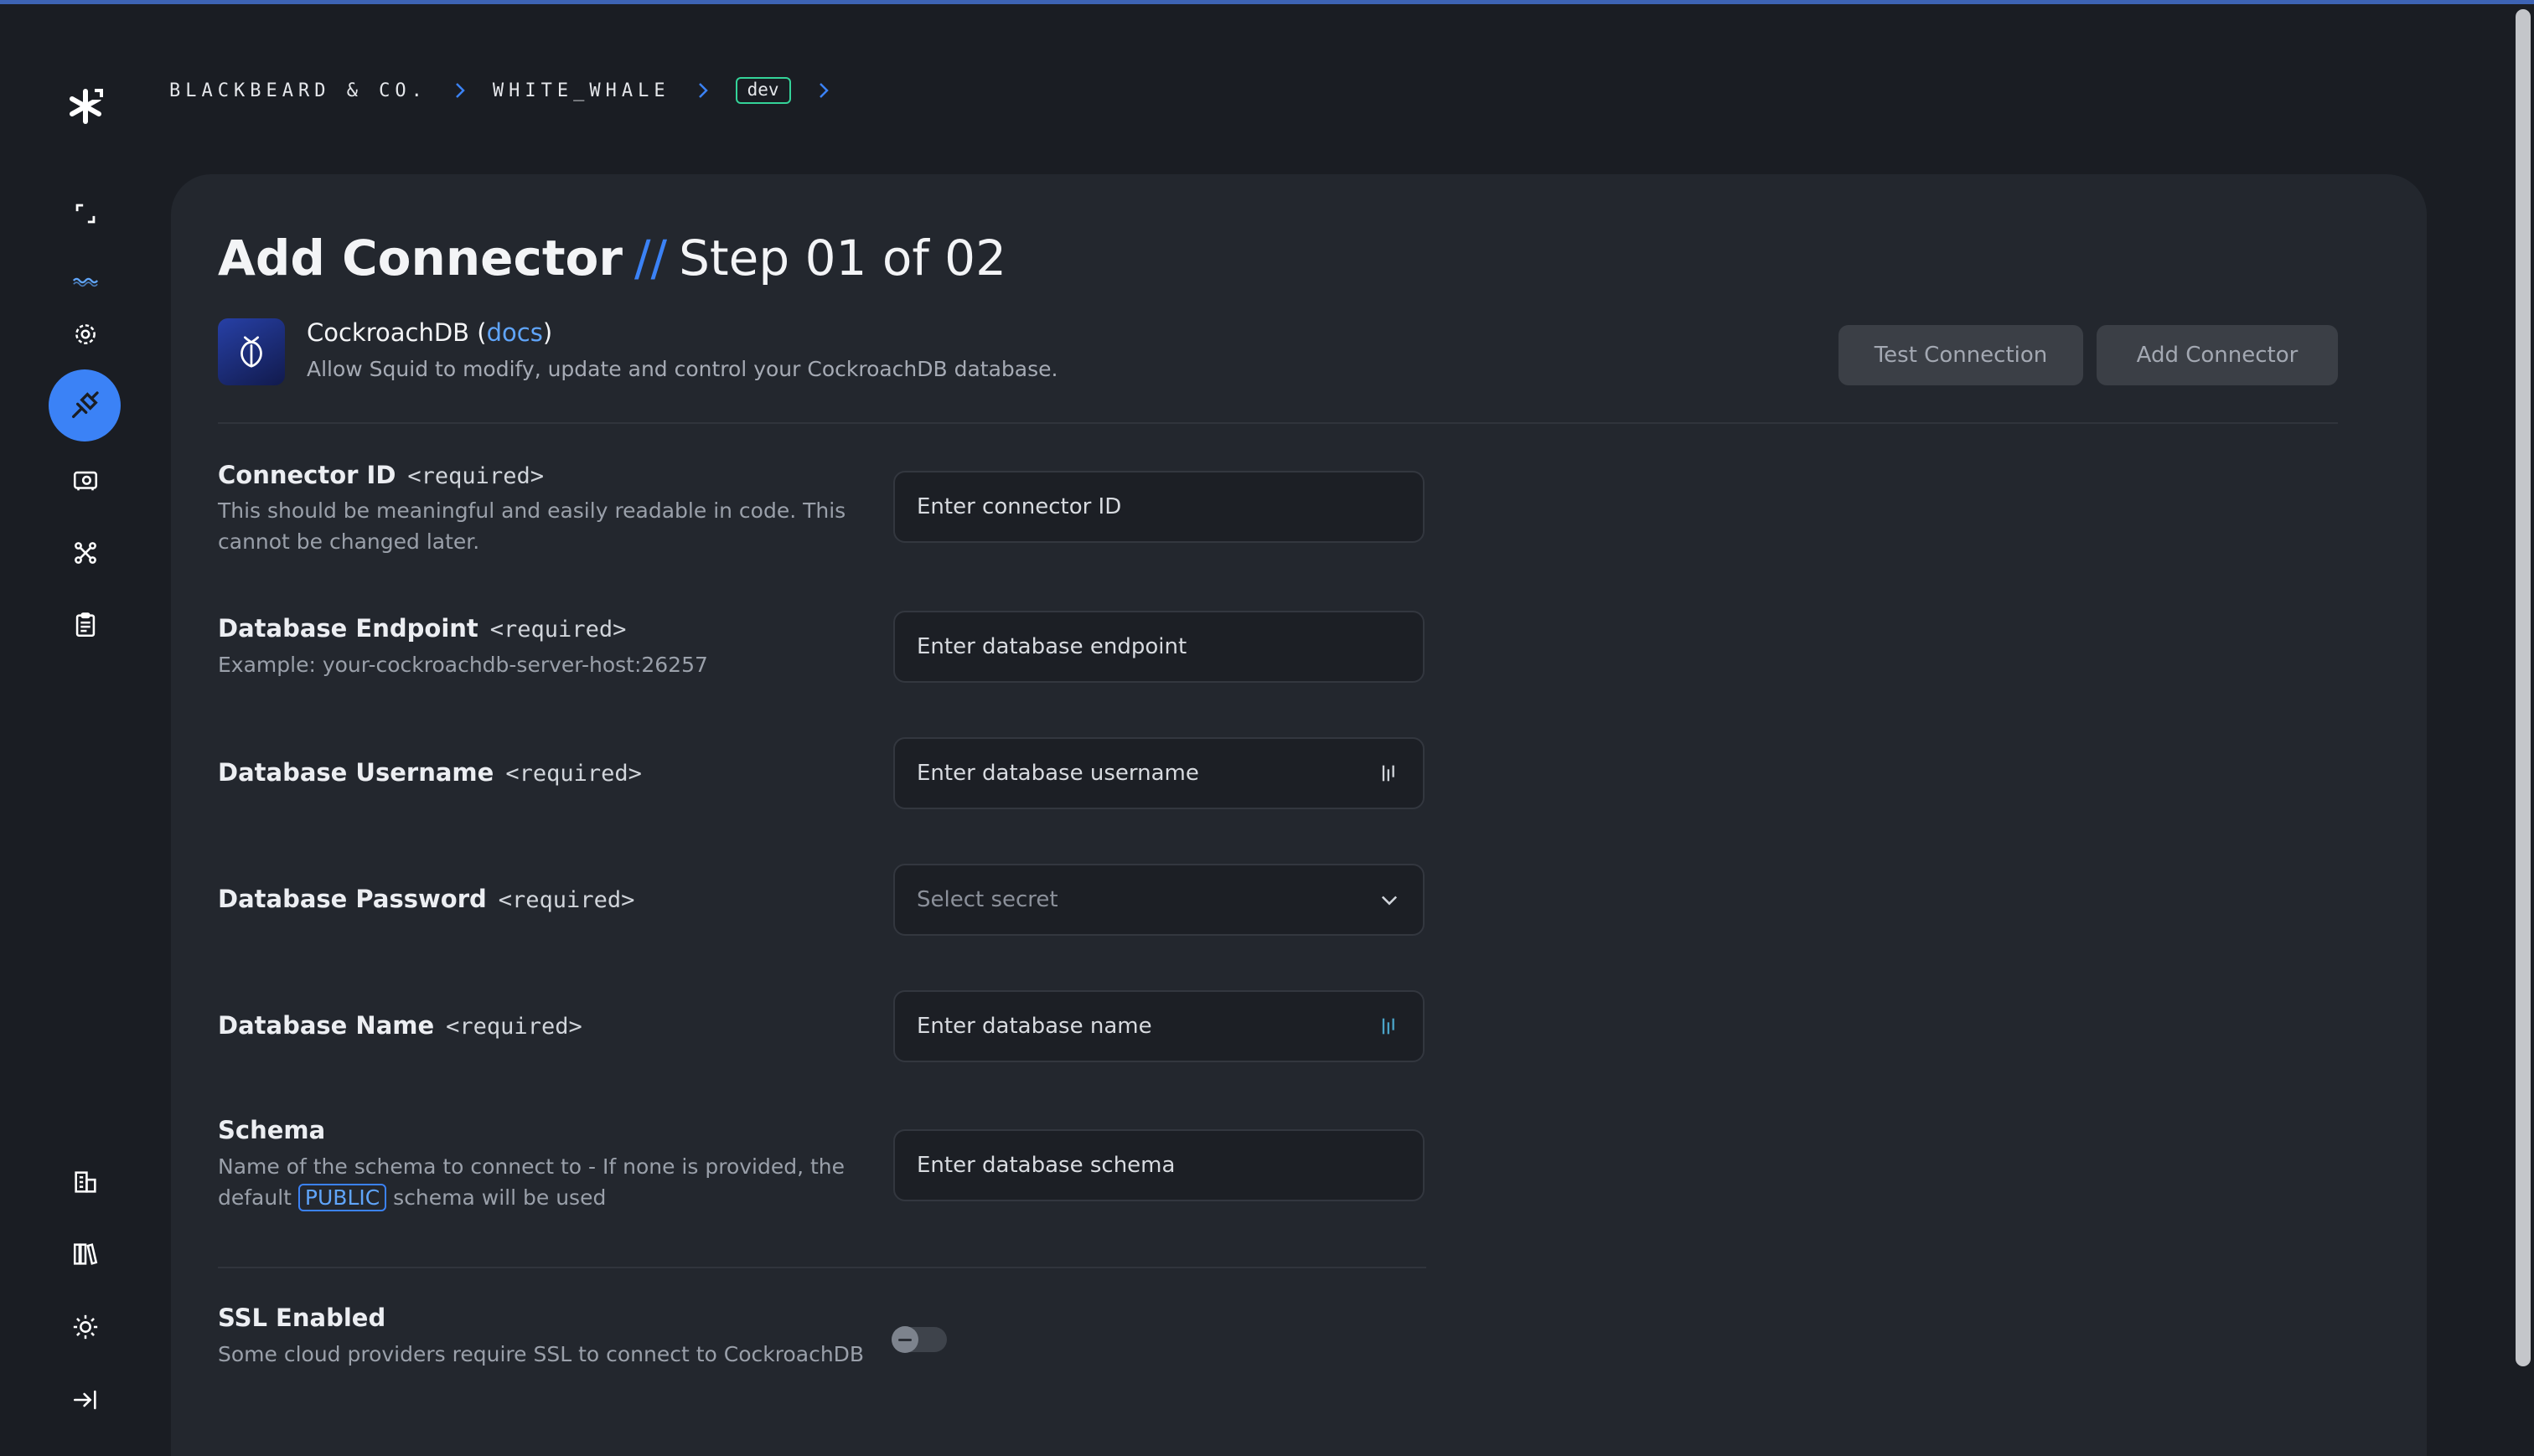  Describe the element at coordinates (85, 405) in the screenshot. I see `connector-plug-icon` at that location.